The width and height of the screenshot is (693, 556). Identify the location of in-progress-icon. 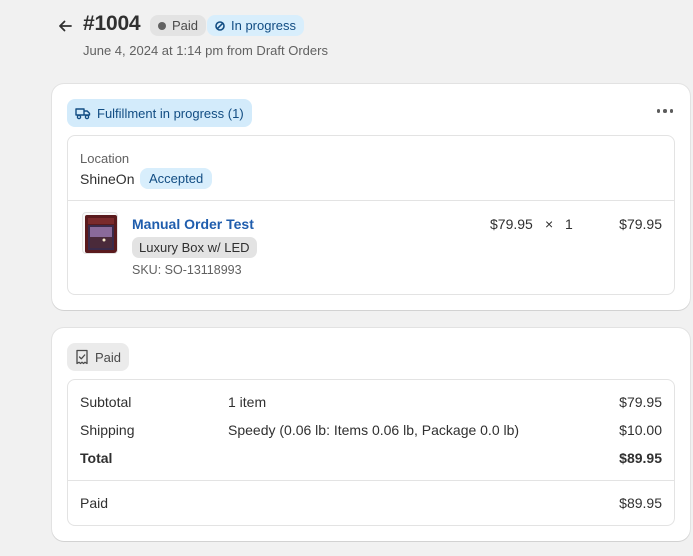
(220, 25).